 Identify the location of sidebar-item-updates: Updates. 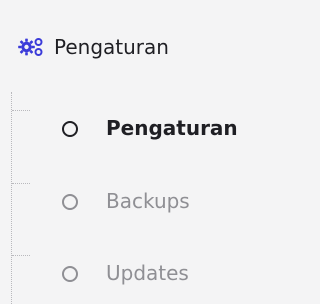
(160, 275).